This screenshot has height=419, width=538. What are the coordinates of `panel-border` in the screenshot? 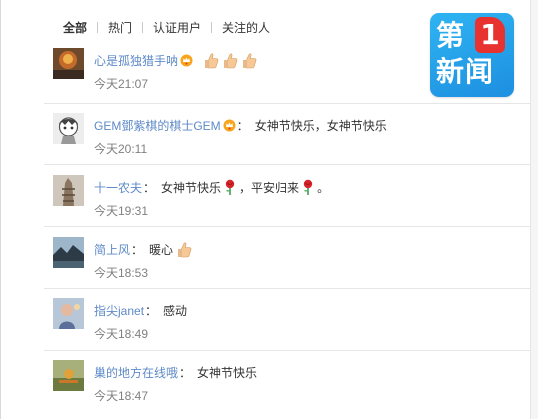 It's located at (0, 209).